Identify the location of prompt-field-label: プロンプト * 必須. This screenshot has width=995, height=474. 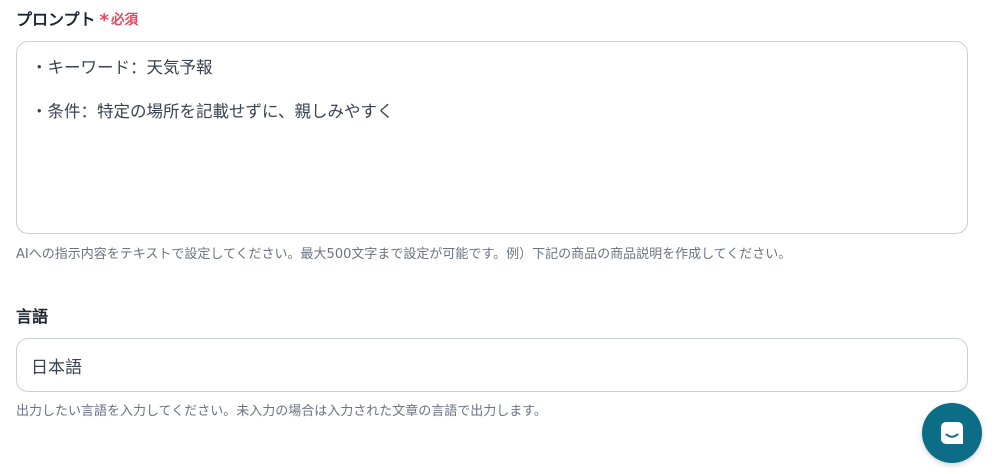
(77, 18).